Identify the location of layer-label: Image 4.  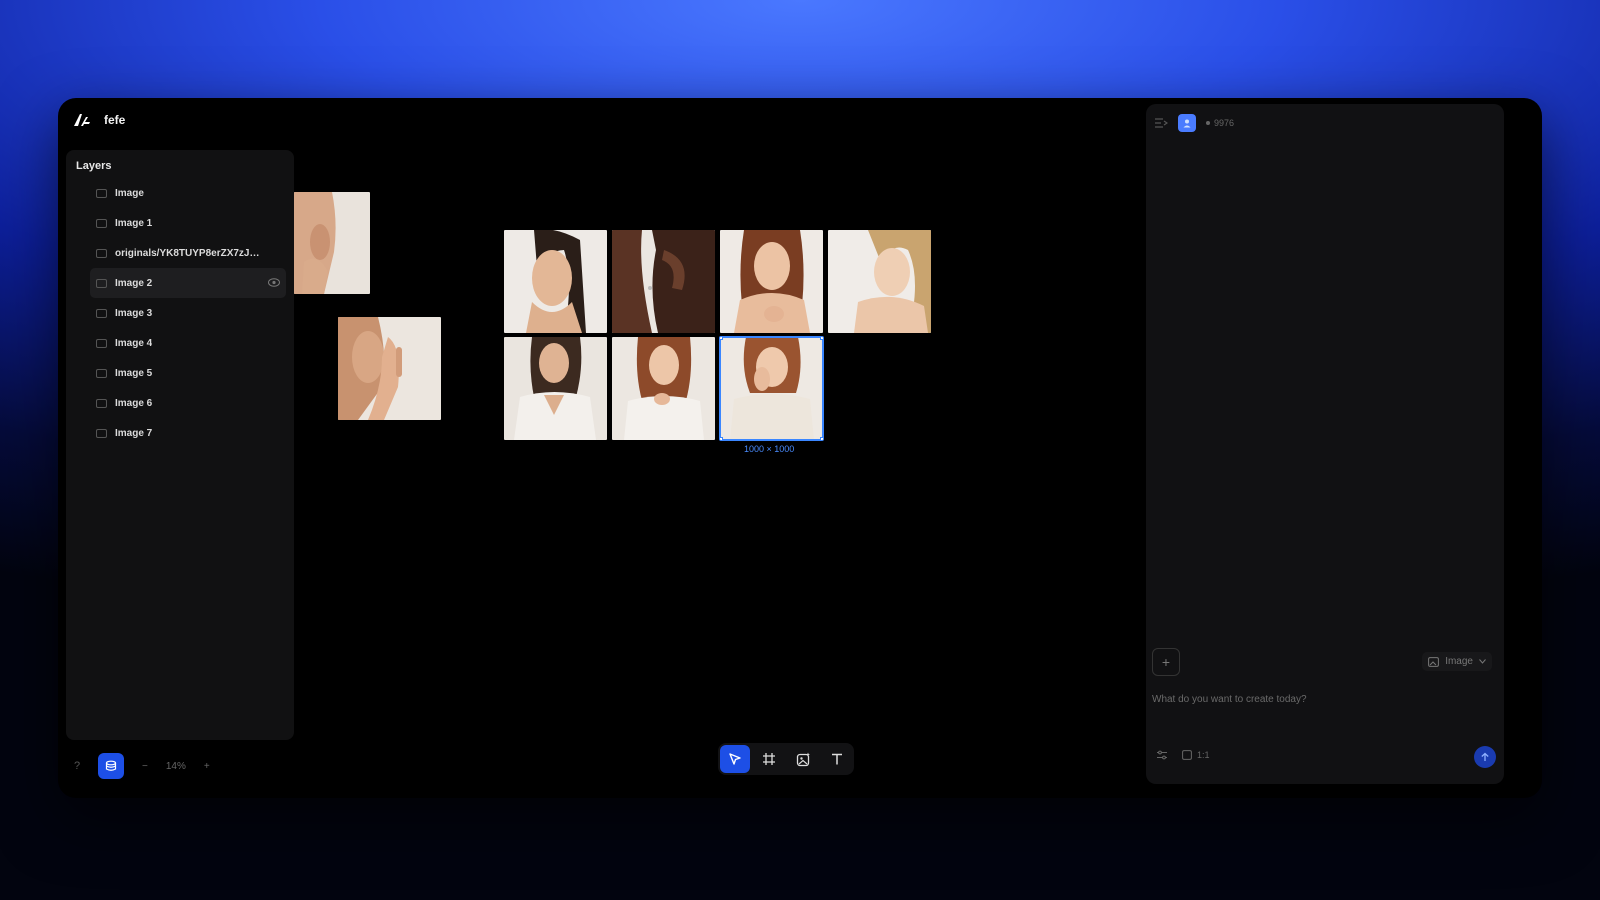
(134, 343).